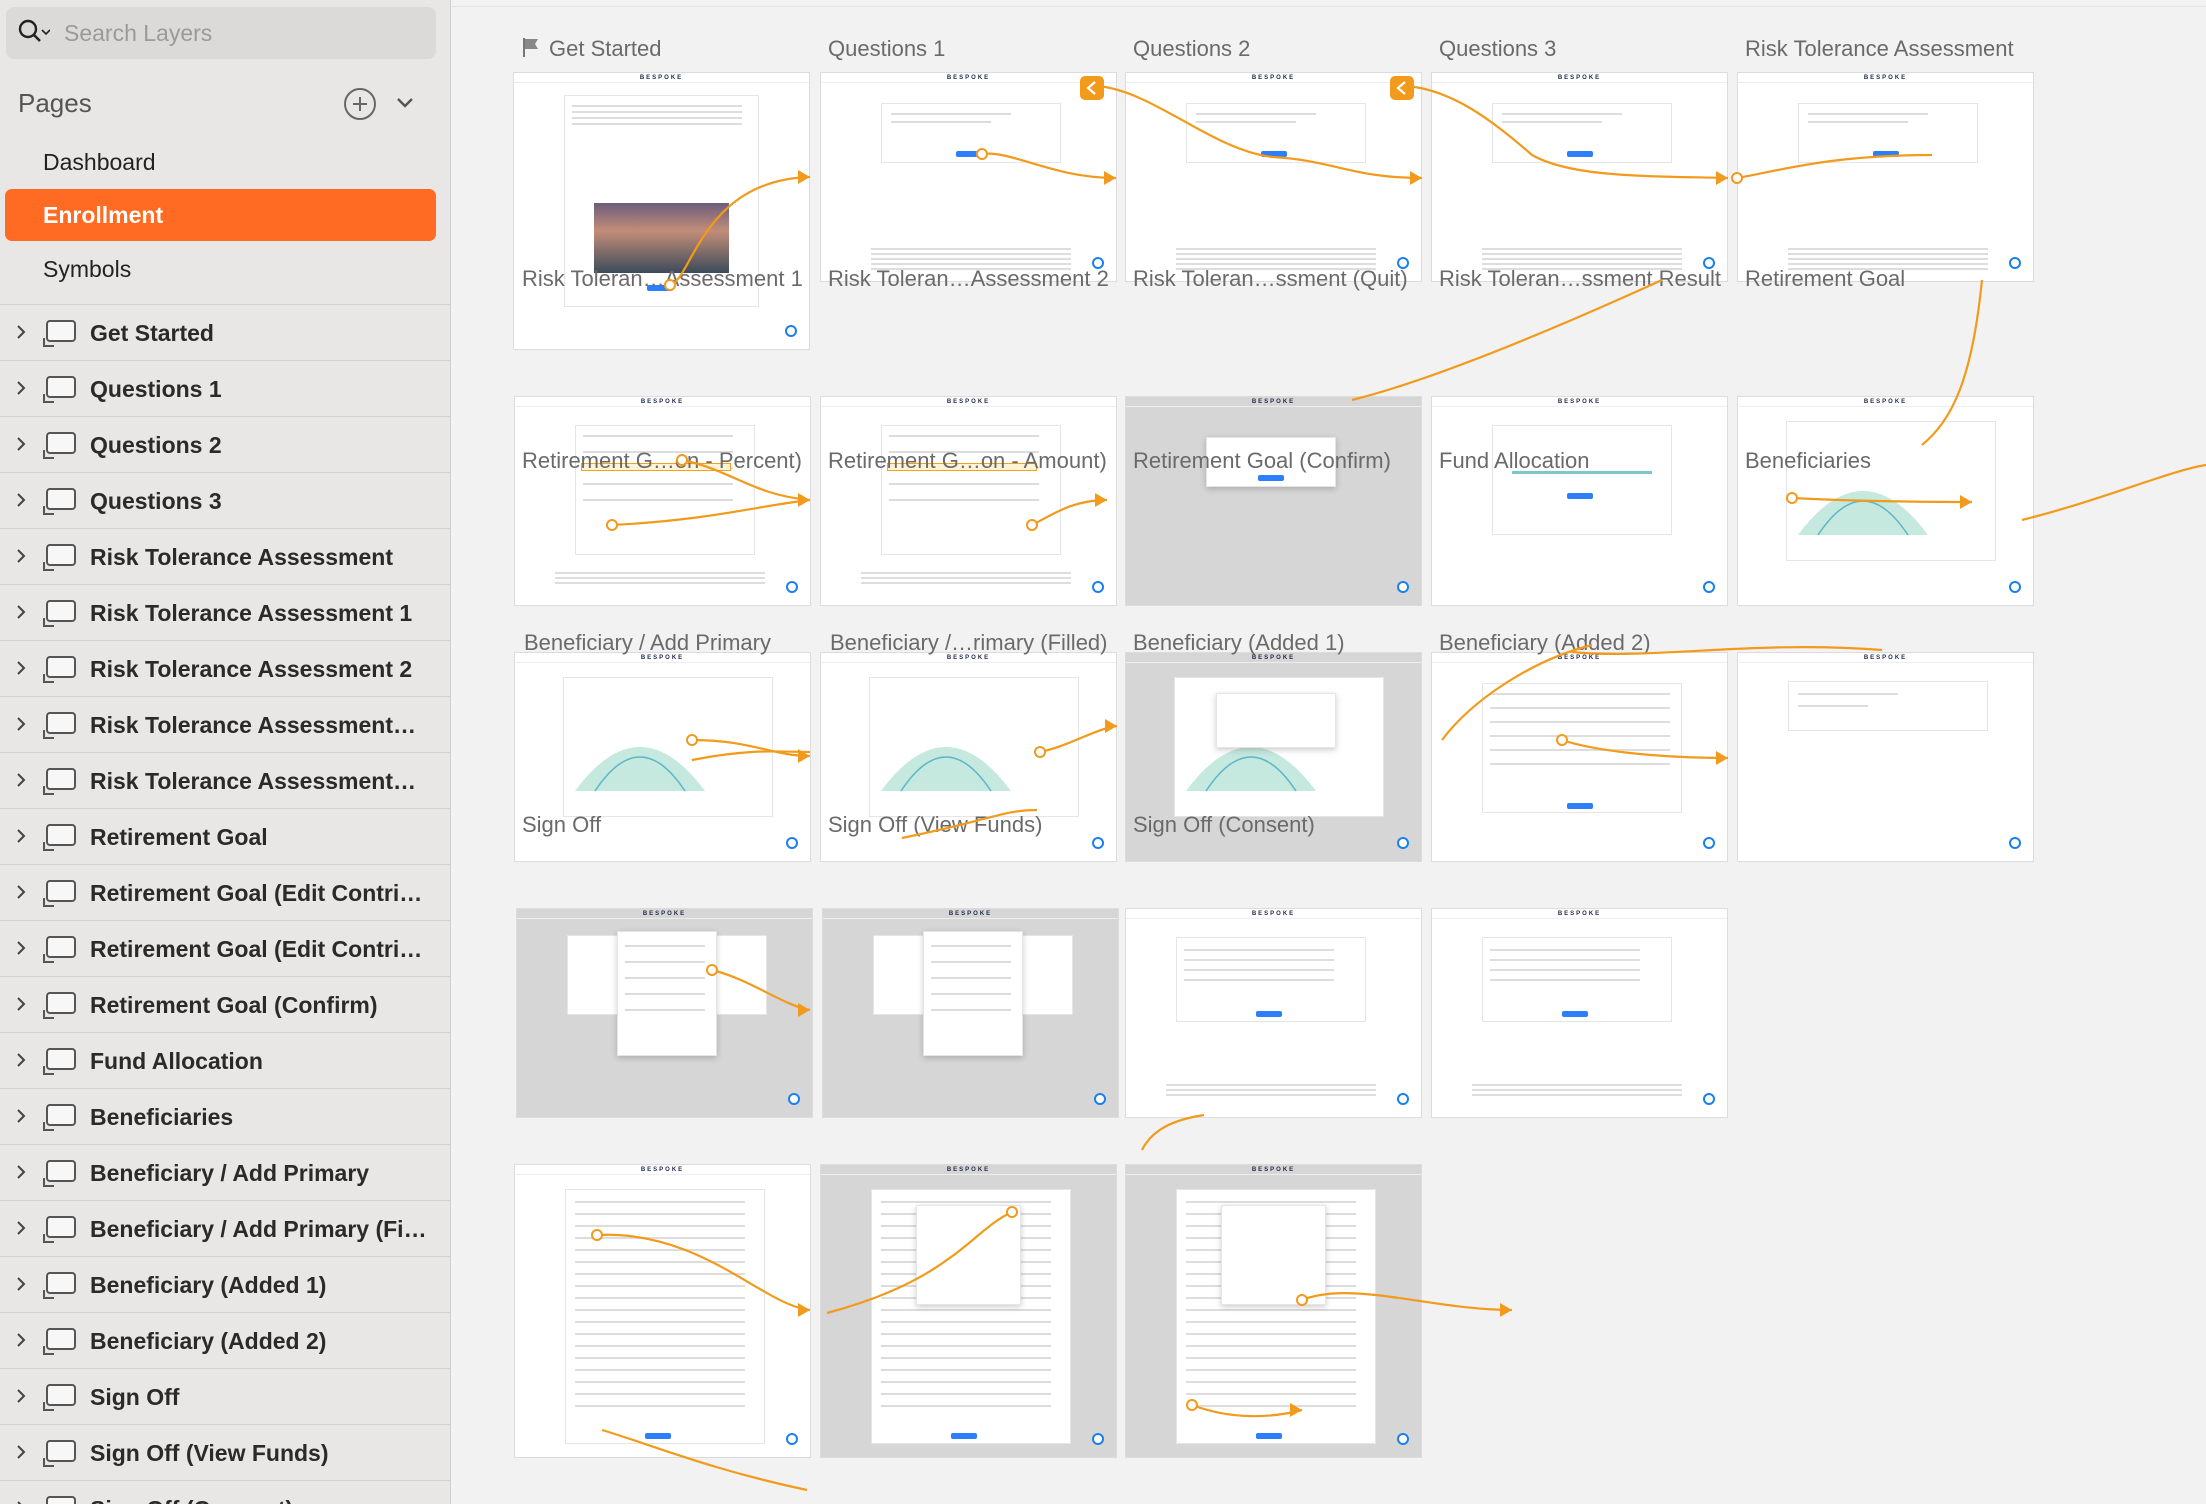  I want to click on layer-row: Questions 3, so click(225, 500).